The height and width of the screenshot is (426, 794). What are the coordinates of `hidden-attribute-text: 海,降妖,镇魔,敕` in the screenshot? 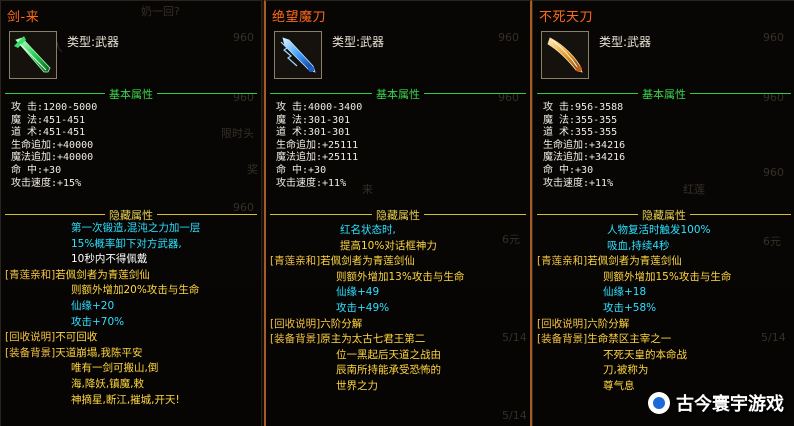 It's located at (108, 383).